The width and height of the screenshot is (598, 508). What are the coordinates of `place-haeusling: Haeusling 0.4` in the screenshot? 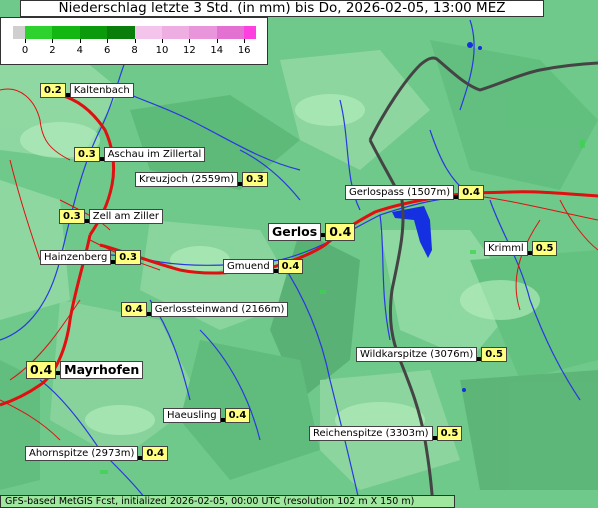 It's located at (207, 415).